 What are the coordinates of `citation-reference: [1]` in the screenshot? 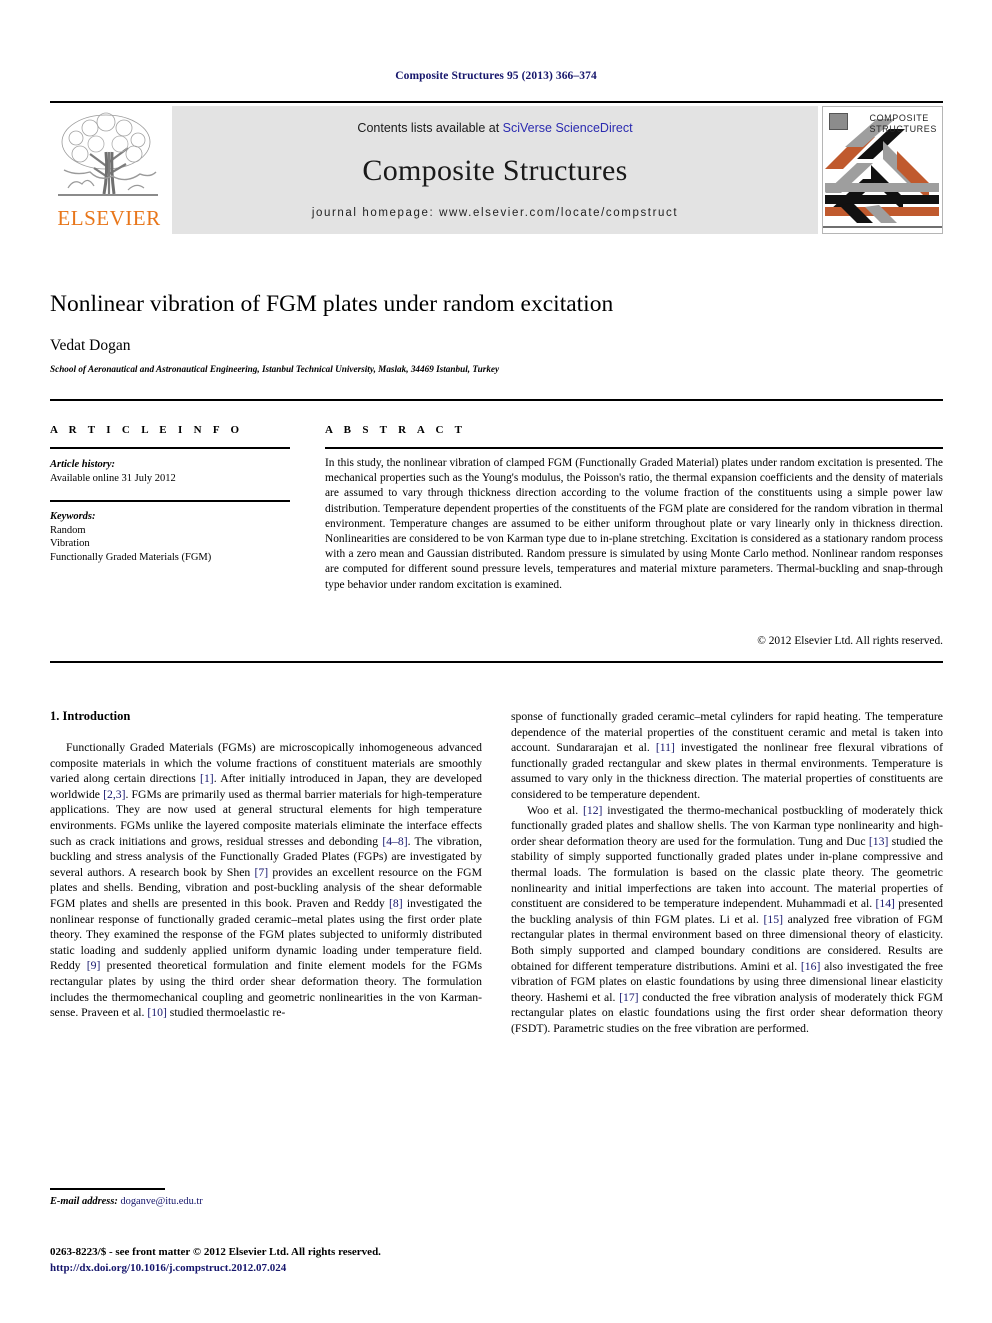 It's located at (207, 778).